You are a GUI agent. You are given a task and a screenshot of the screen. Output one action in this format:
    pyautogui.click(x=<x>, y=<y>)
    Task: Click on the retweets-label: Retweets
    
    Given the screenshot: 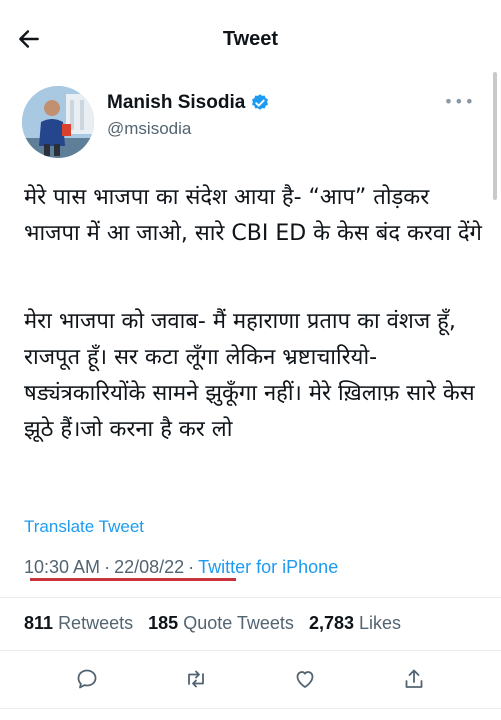 What is the action you would take?
    pyautogui.click(x=95, y=623)
    